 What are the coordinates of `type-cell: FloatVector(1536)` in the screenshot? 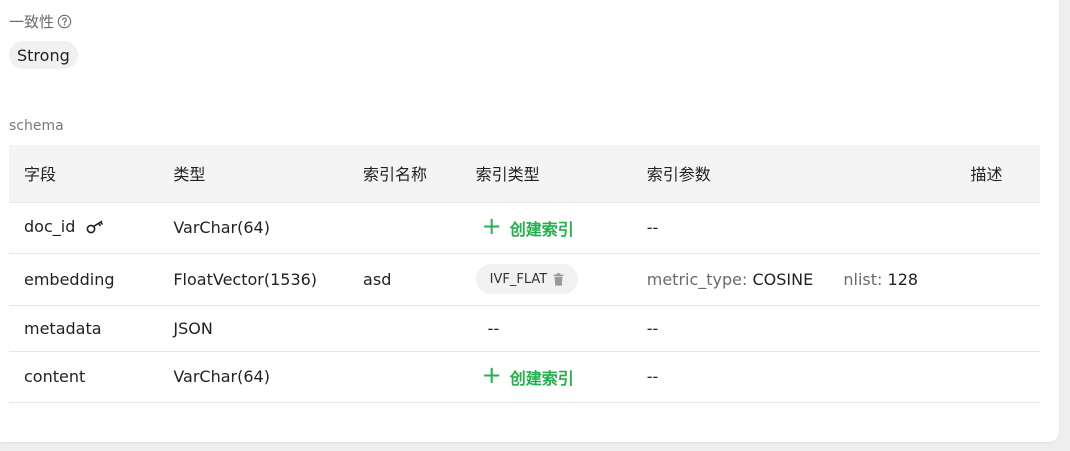 It's located at (245, 279).